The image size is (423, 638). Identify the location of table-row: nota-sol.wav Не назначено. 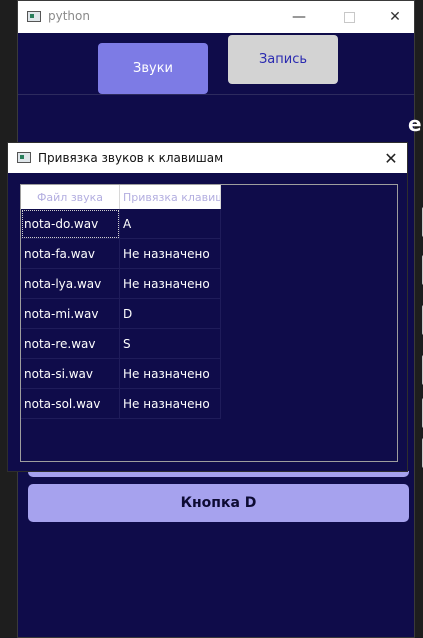
(121, 404).